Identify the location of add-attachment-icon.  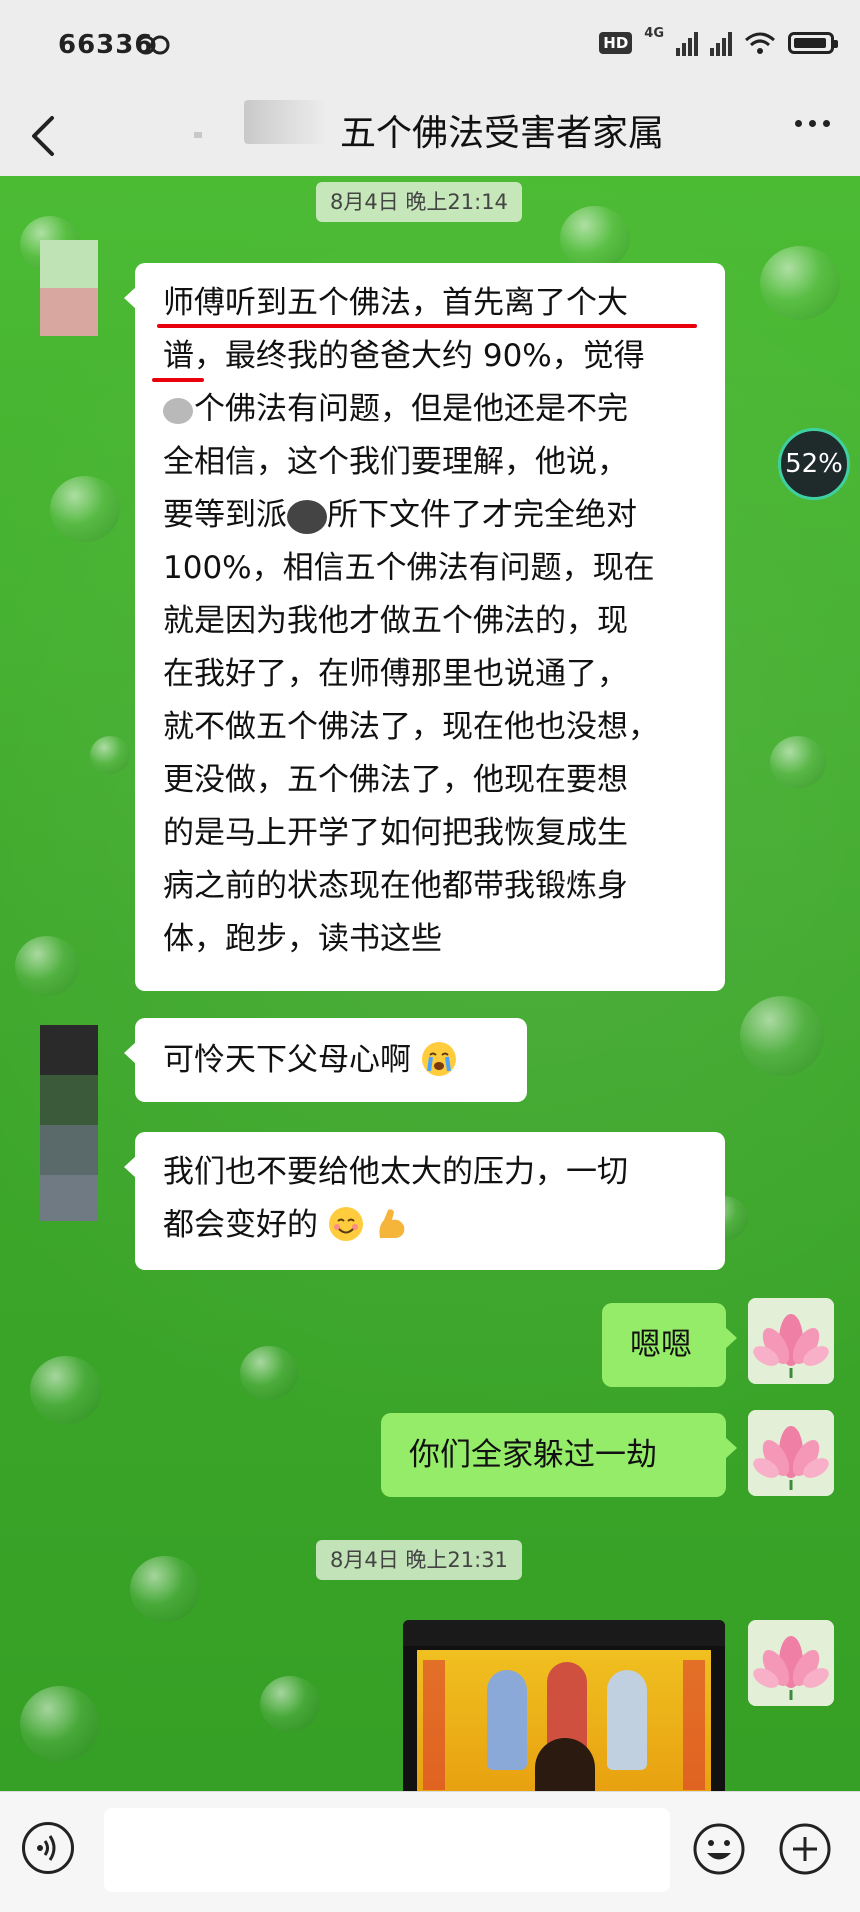
(805, 1849).